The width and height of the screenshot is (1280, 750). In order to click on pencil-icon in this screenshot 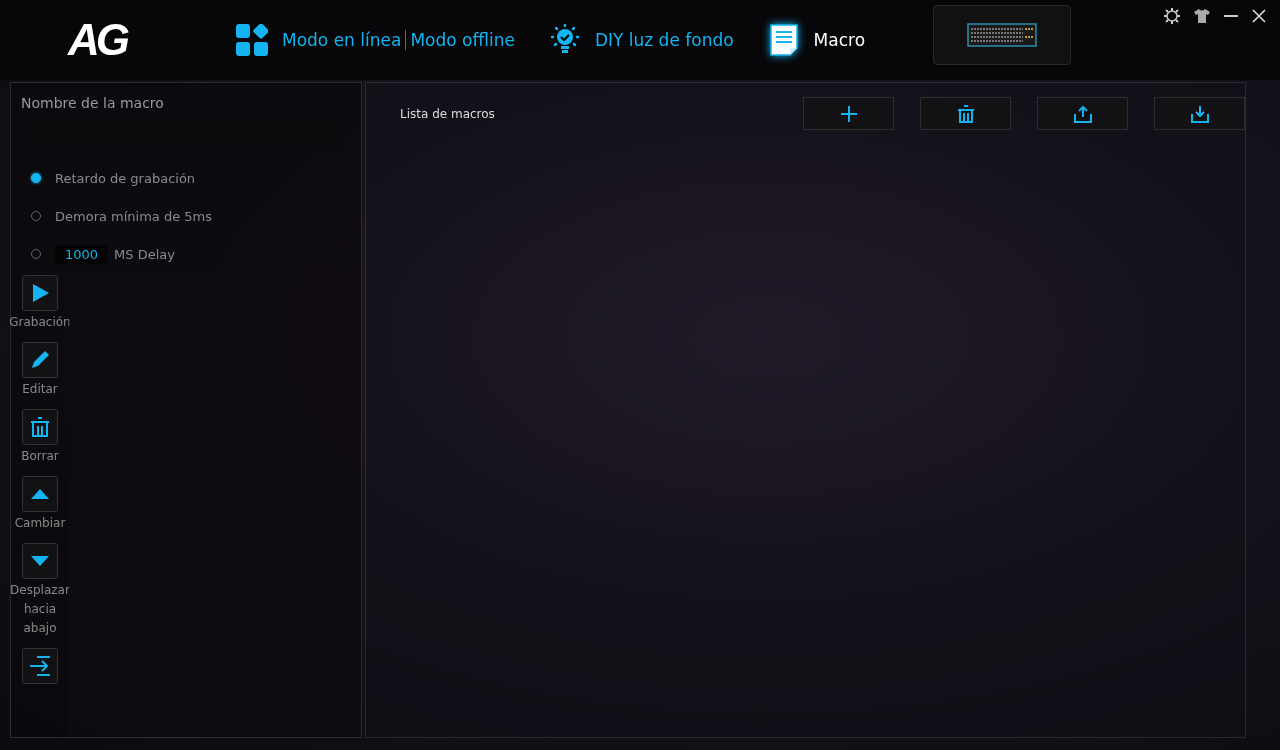, I will do `click(40, 360)`.